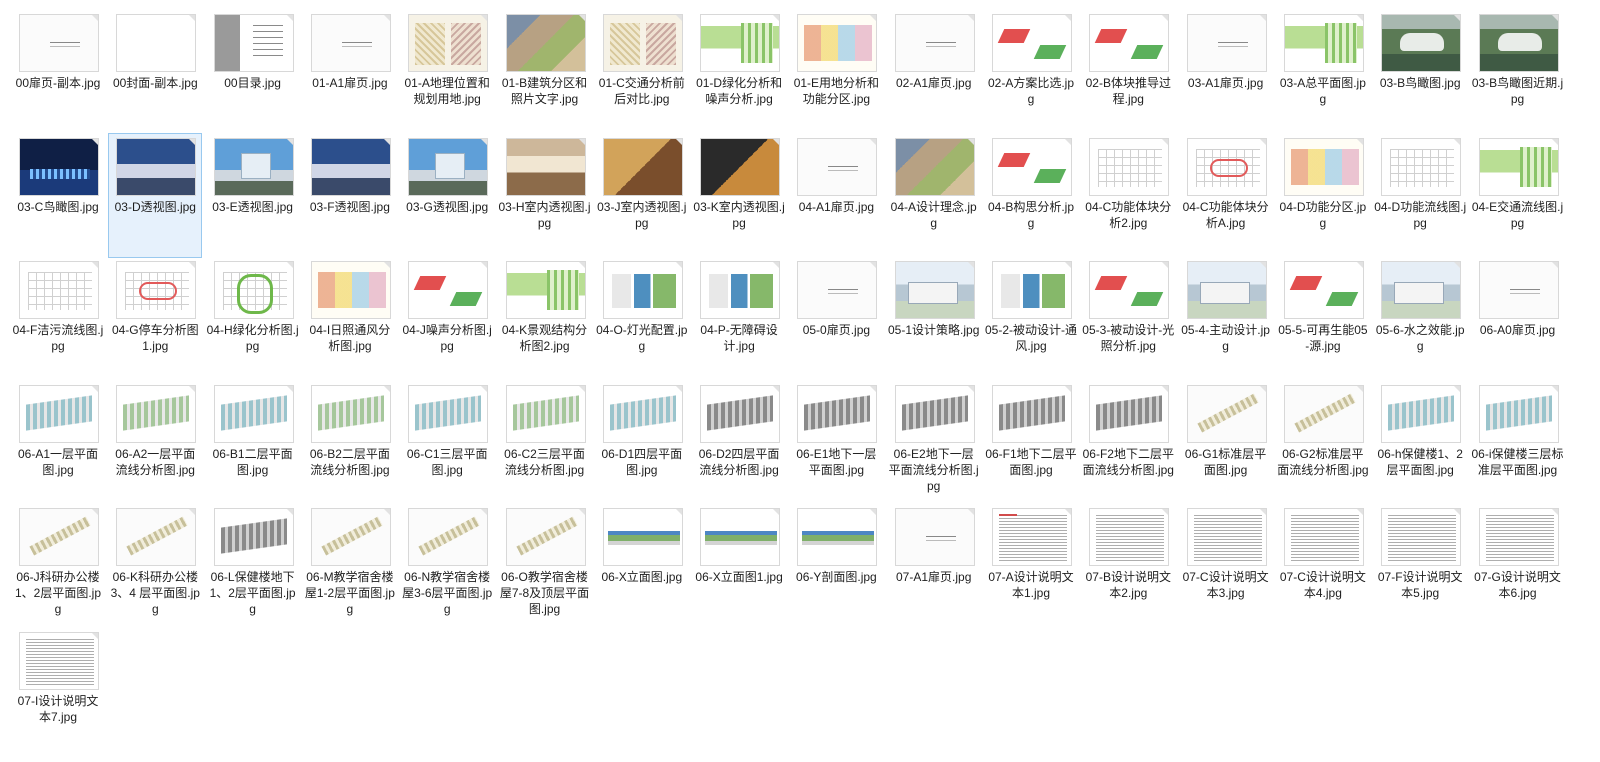 The image size is (1600, 762). Describe the element at coordinates (1420, 442) in the screenshot. I see `file-item: 06-h保健楼1、2层平面图.jpg` at that location.